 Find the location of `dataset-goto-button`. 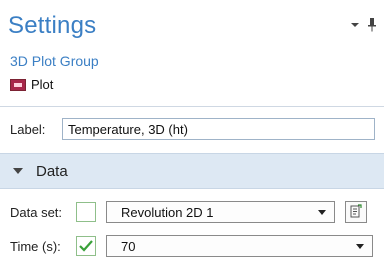

dataset-goto-button is located at coordinates (356, 212).